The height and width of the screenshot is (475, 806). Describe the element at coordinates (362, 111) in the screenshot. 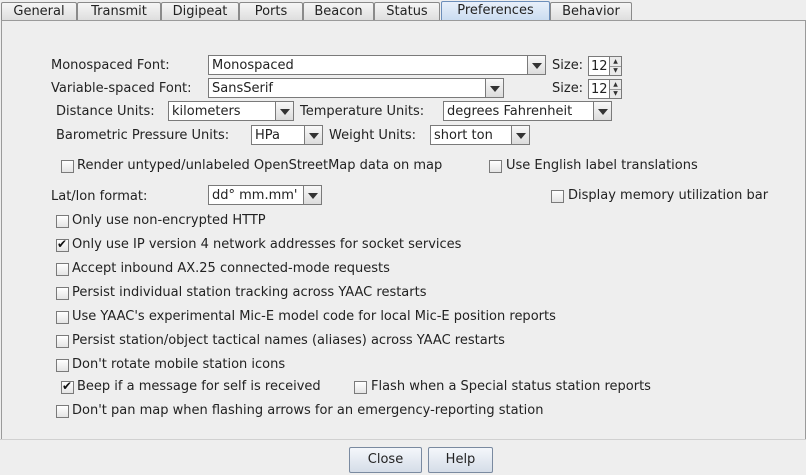

I see `temperature-units-label: Temperature Units:` at that location.